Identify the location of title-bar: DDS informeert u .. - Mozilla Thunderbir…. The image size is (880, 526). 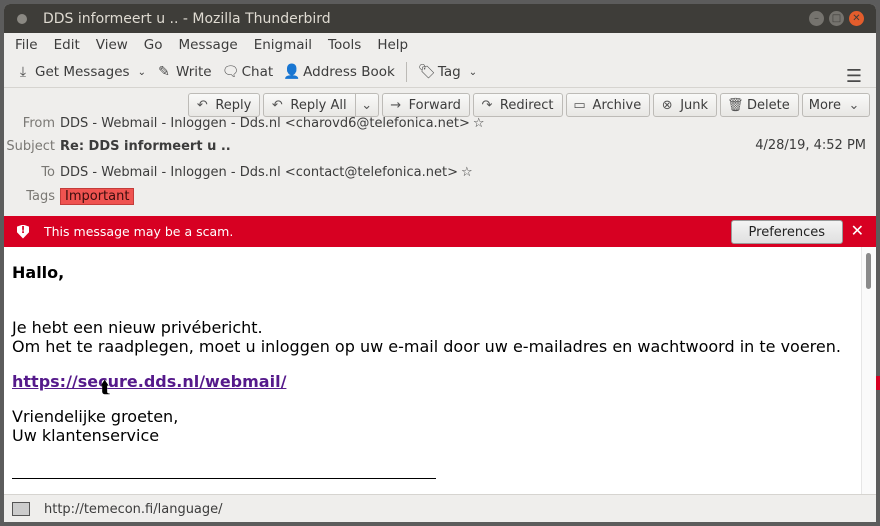
(440, 18).